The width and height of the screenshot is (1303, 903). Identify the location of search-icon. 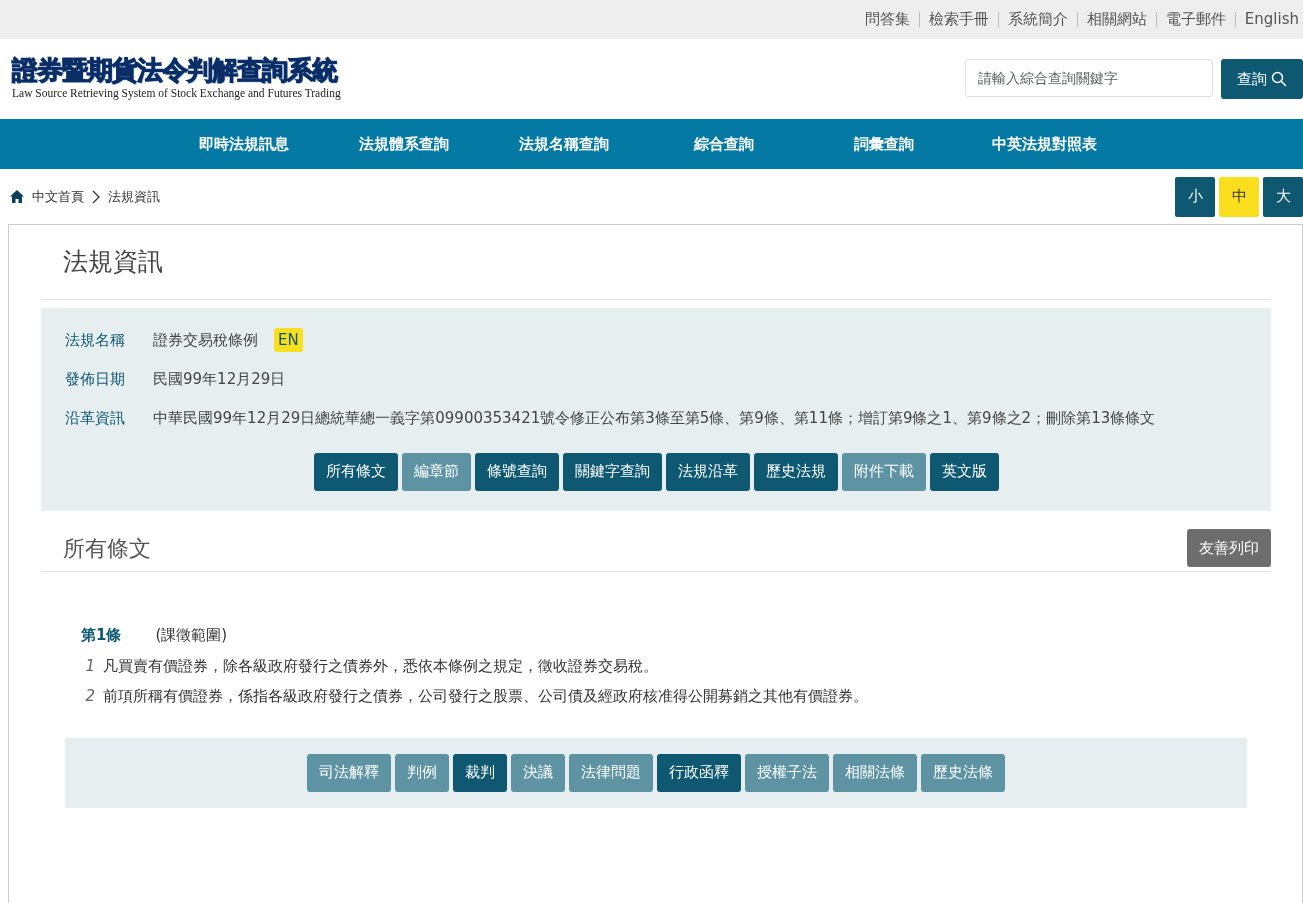
(1279, 79).